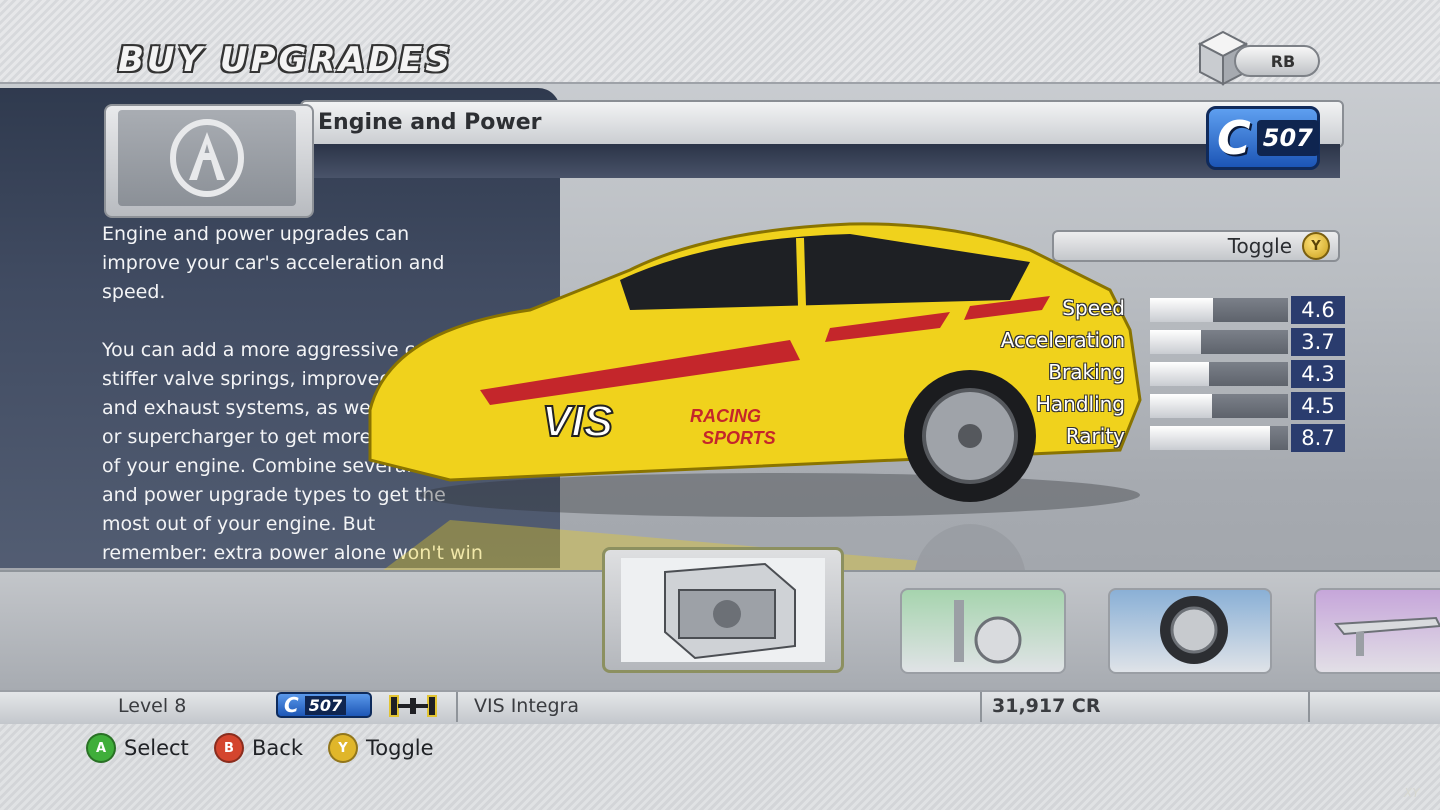 The height and width of the screenshot is (810, 1440). What do you see at coordinates (1046, 706) in the screenshot?
I see `credits: 31,917 CR` at bounding box center [1046, 706].